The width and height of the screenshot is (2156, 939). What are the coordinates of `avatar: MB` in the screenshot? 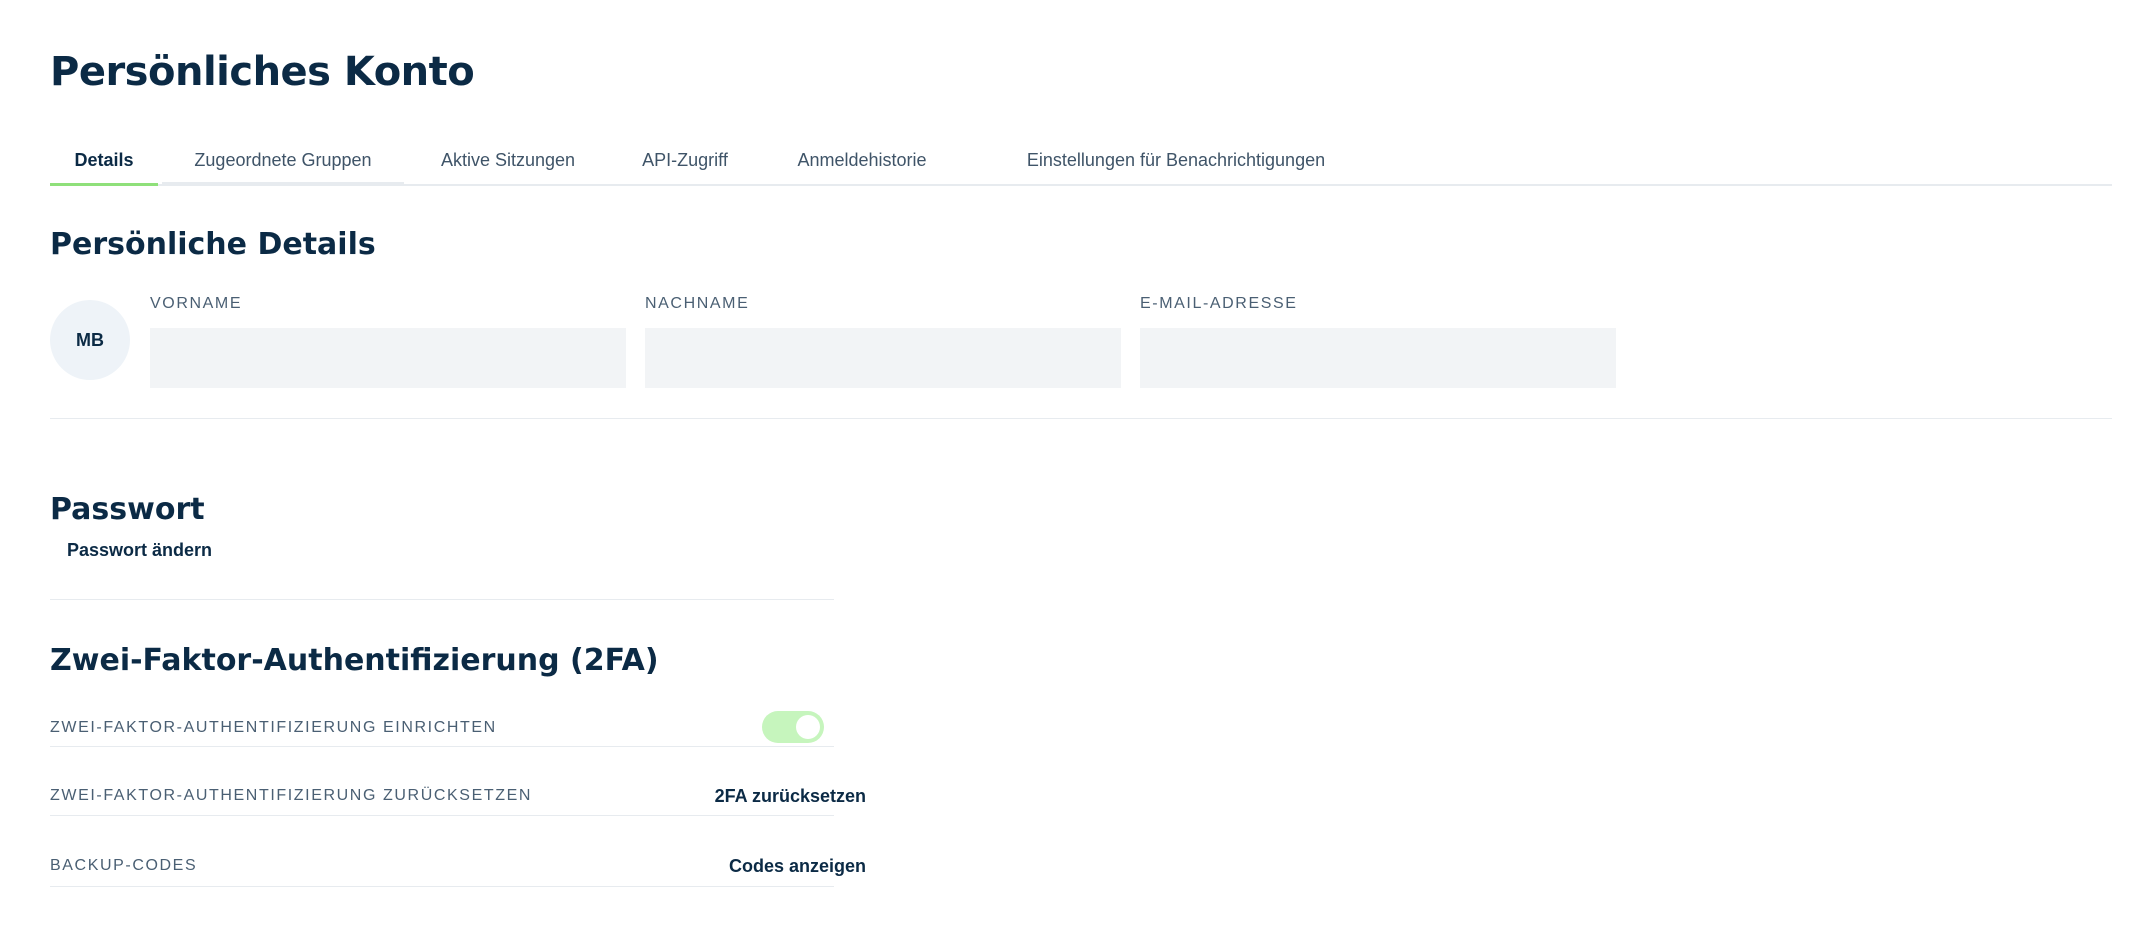 It's located at (90, 340).